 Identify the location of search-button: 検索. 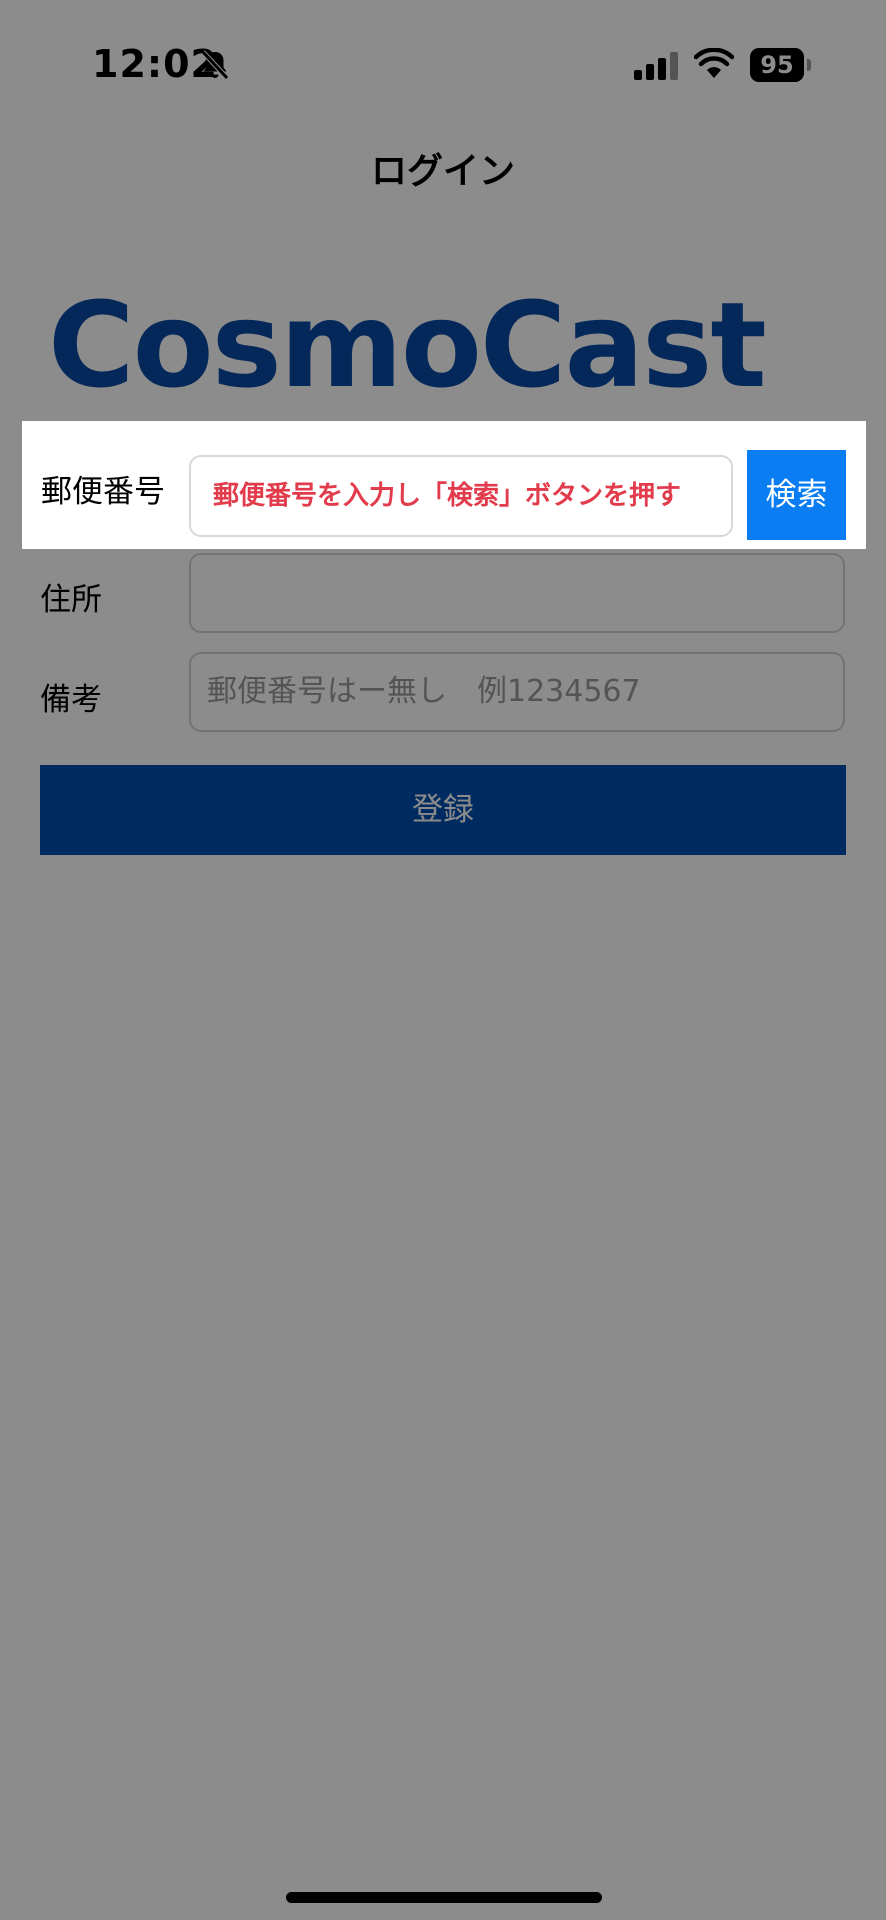
(796, 495).